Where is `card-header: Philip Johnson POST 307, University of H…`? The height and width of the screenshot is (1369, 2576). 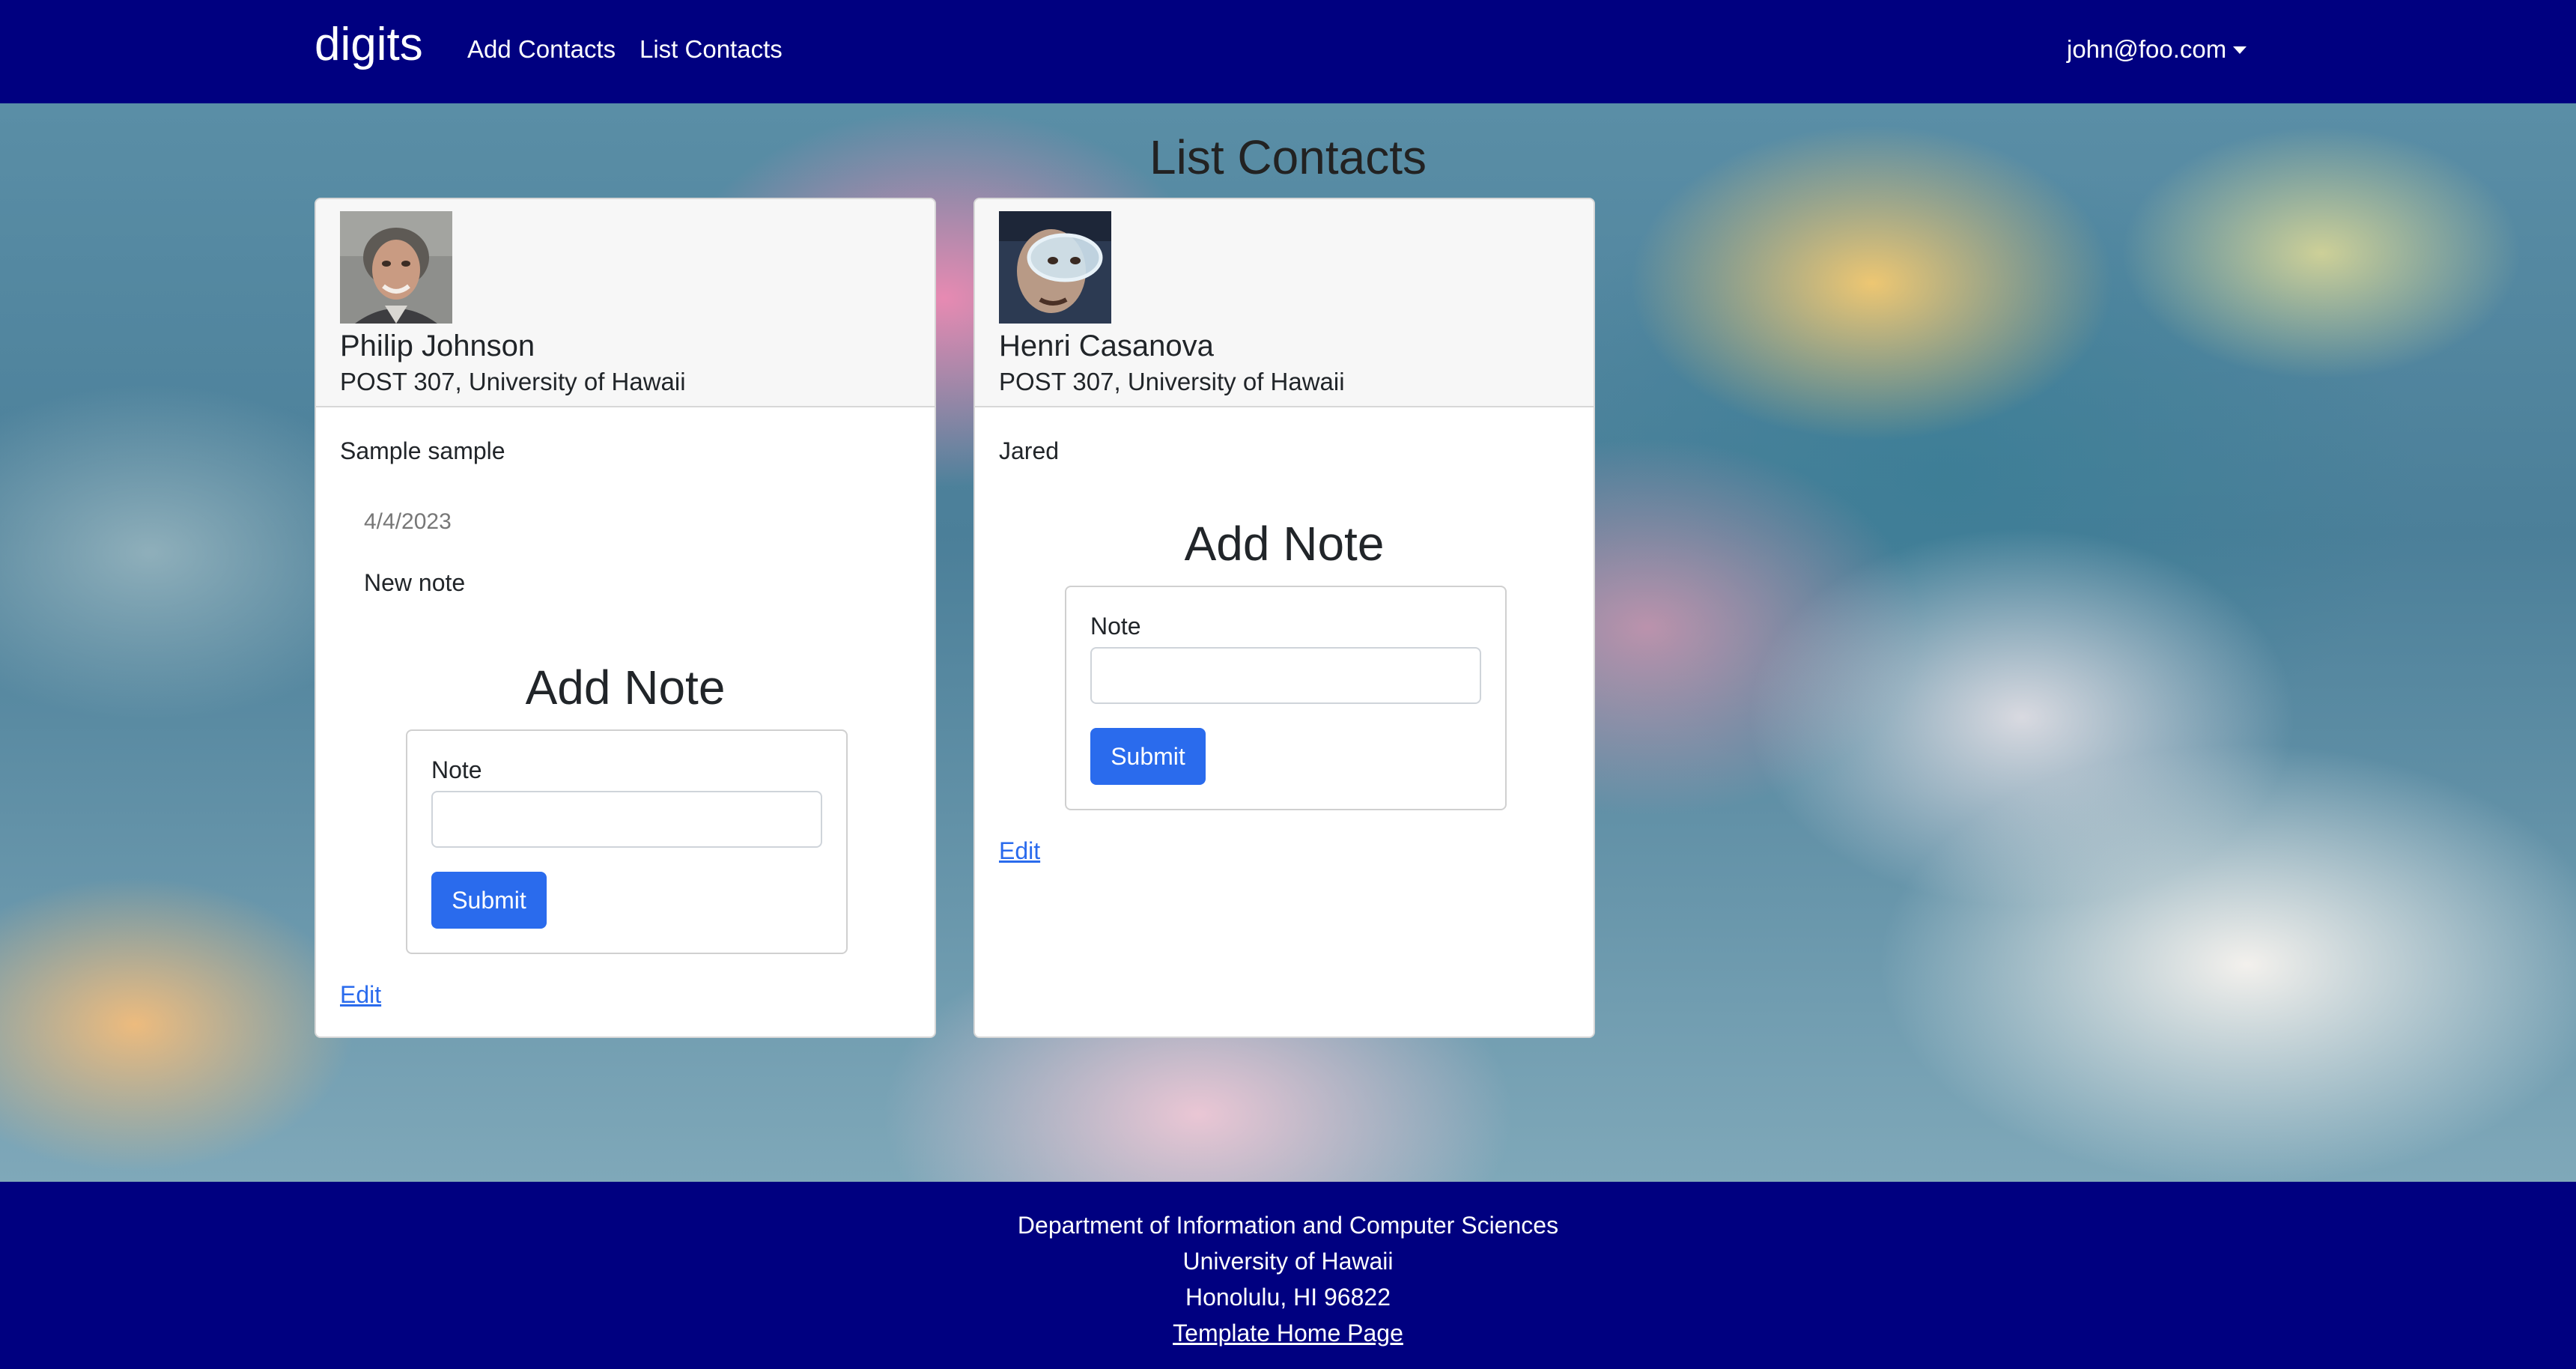
card-header: Philip Johnson POST 307, University of H… is located at coordinates (625, 303).